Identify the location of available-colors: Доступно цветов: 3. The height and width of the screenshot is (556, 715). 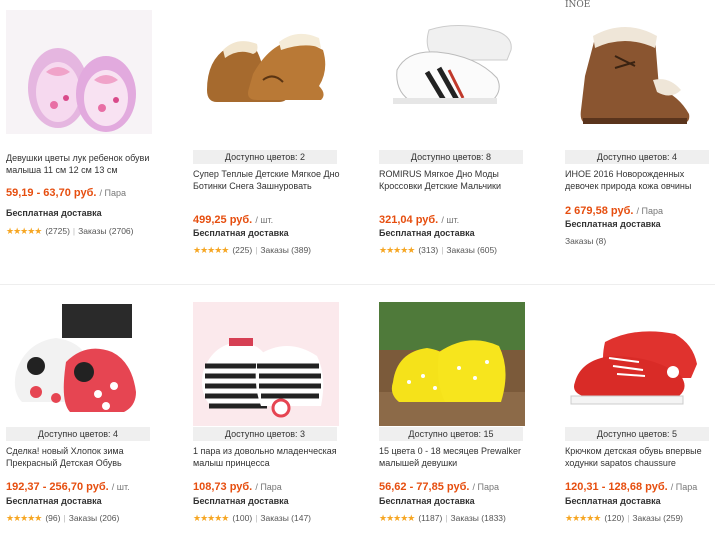
(265, 434).